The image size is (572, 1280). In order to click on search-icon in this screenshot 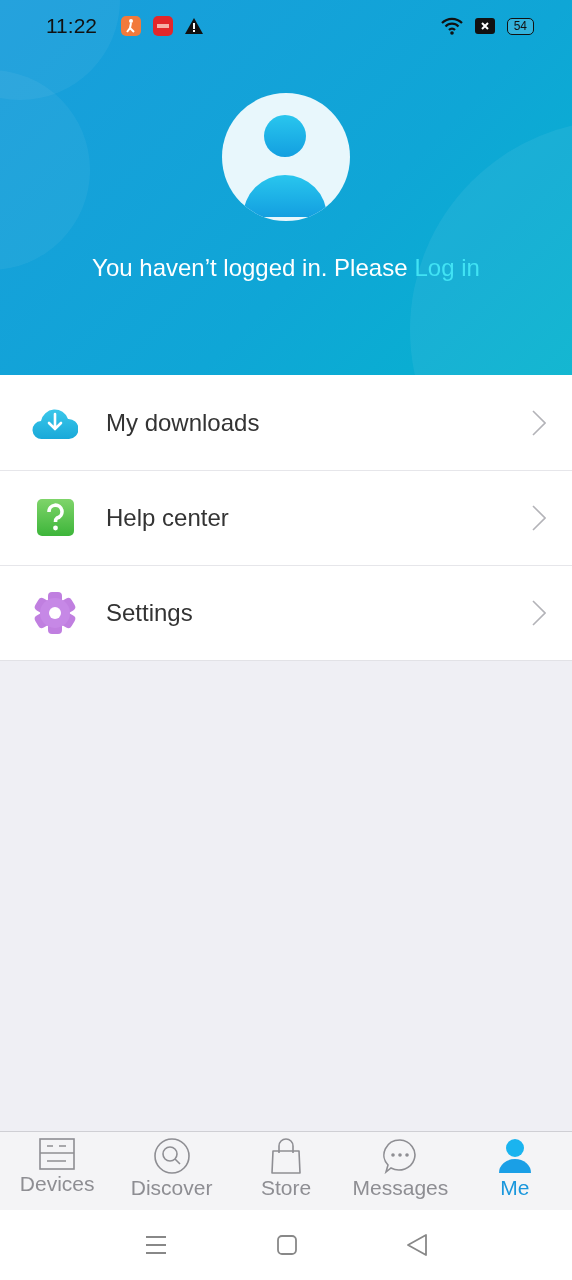, I will do `click(171, 1156)`.